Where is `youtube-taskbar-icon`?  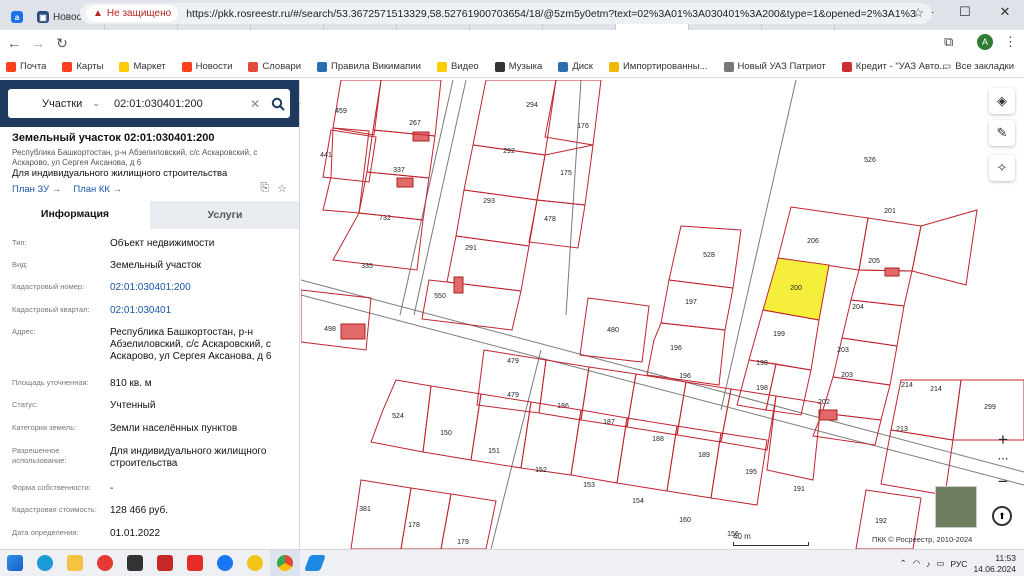
youtube-taskbar-icon is located at coordinates (195, 563).